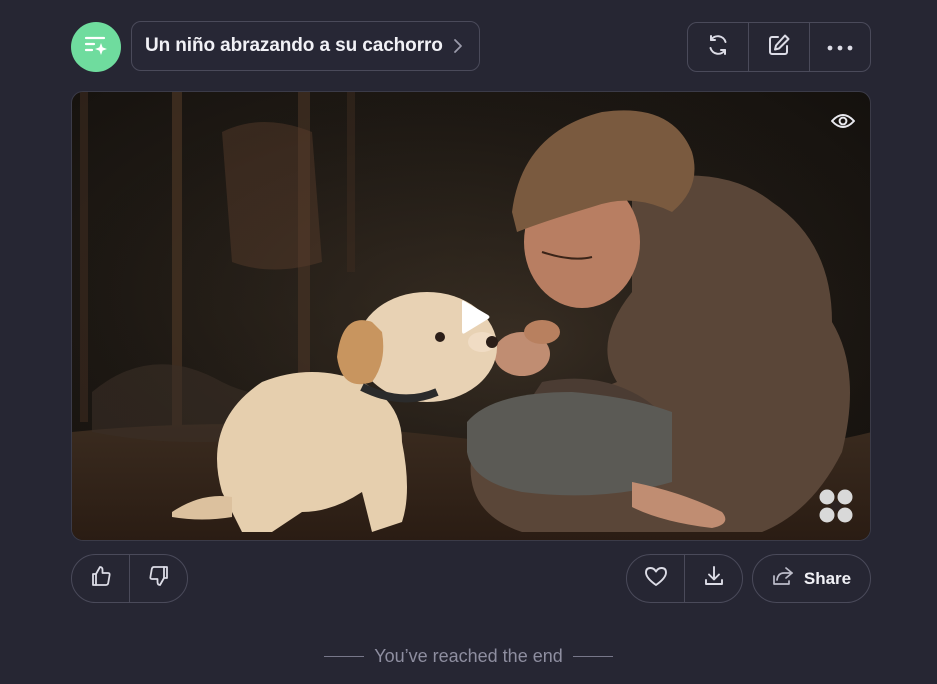  I want to click on toolbar, so click(779, 47).